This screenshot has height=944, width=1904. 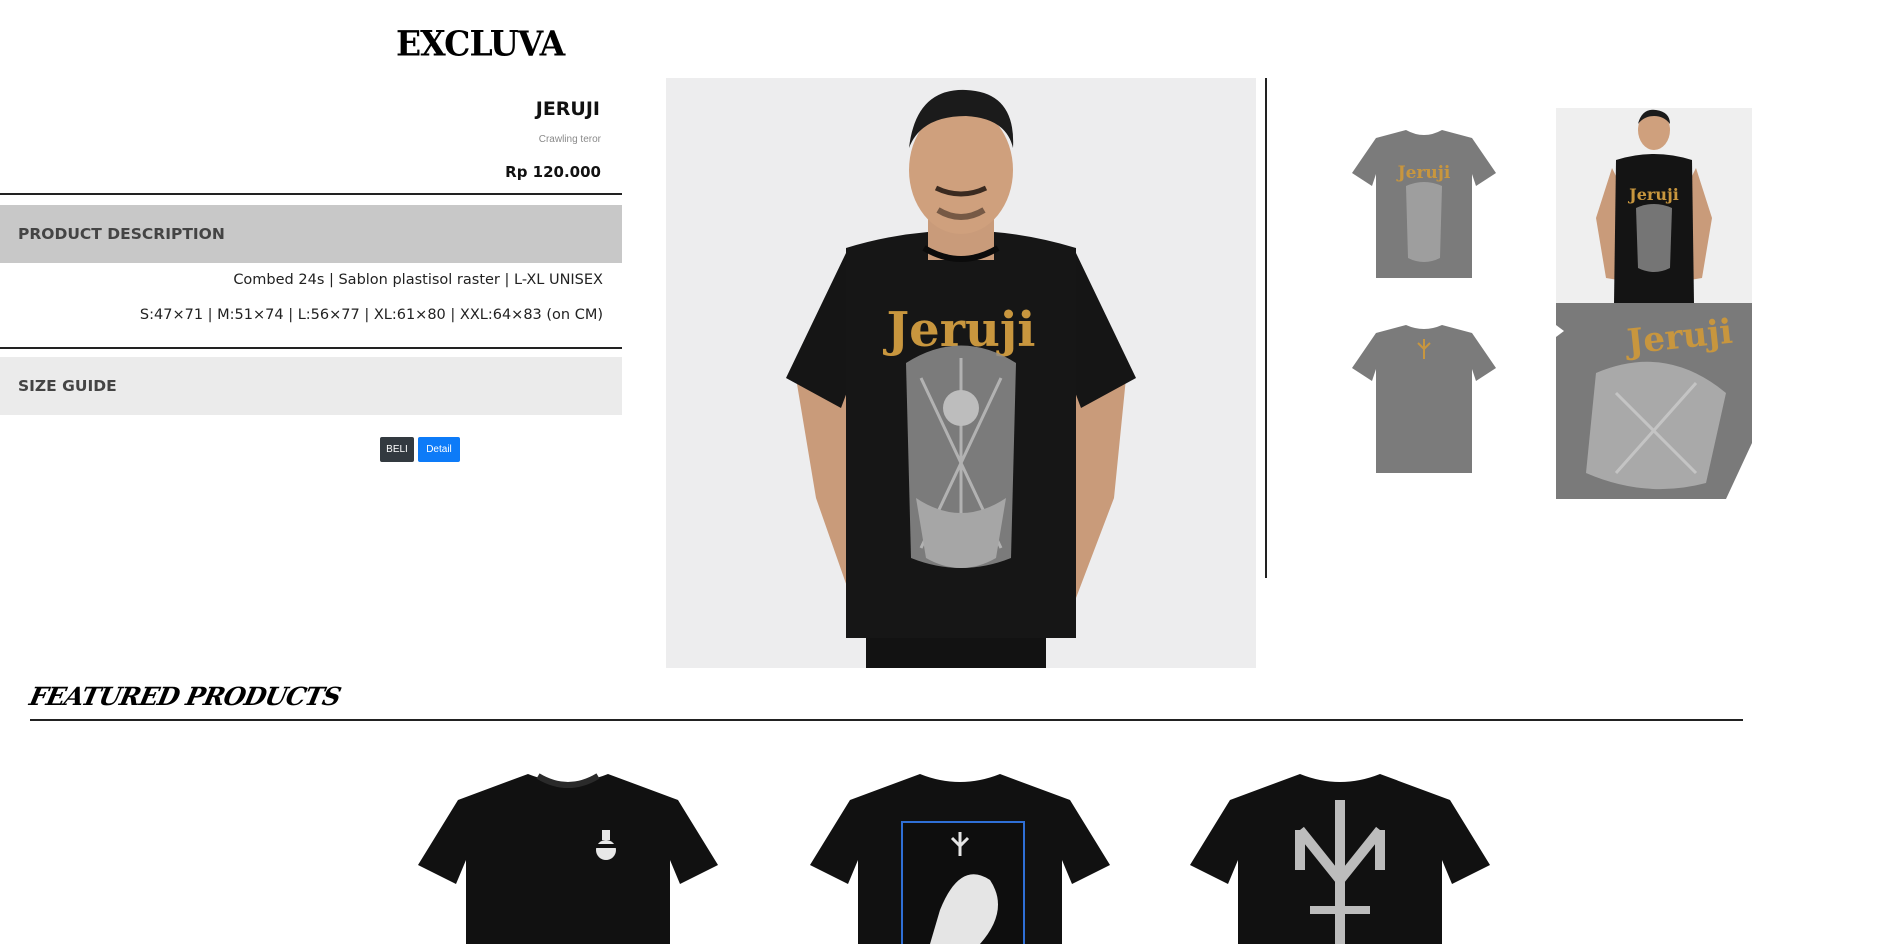 What do you see at coordinates (886, 720) in the screenshot?
I see `featured-divider` at bounding box center [886, 720].